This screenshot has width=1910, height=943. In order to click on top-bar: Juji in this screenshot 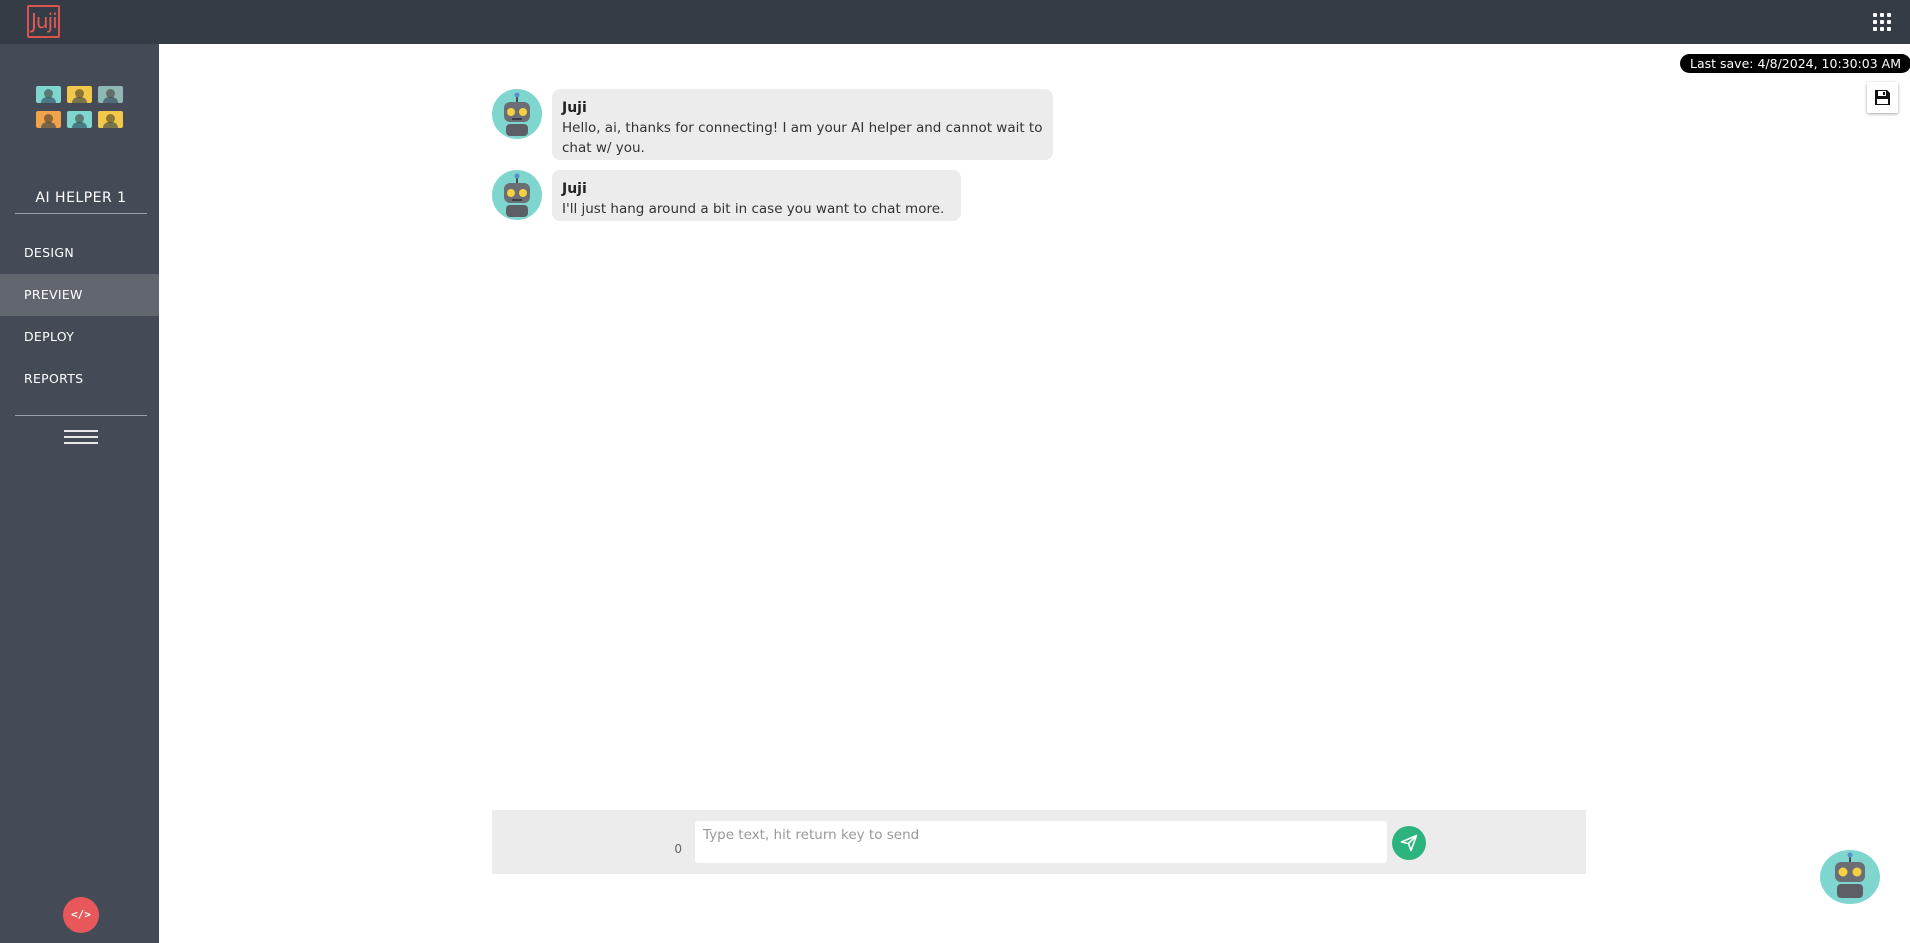, I will do `click(955, 22)`.